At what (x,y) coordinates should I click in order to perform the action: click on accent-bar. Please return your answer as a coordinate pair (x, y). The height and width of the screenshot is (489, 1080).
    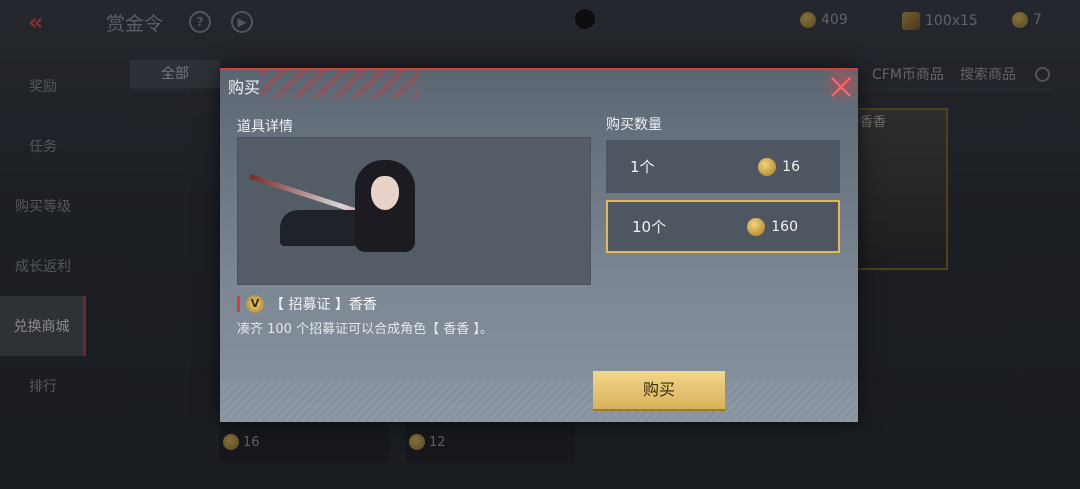
    Looking at the image, I should click on (238, 303).